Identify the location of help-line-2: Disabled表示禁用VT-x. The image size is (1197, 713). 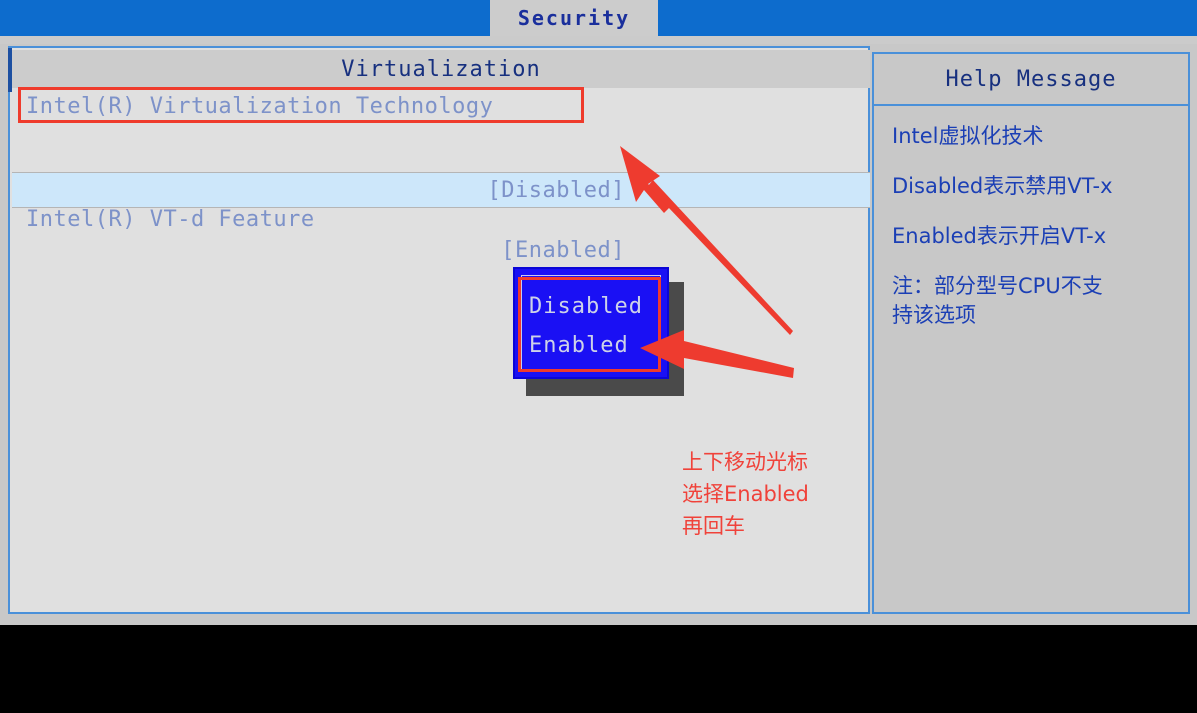
(1002, 186).